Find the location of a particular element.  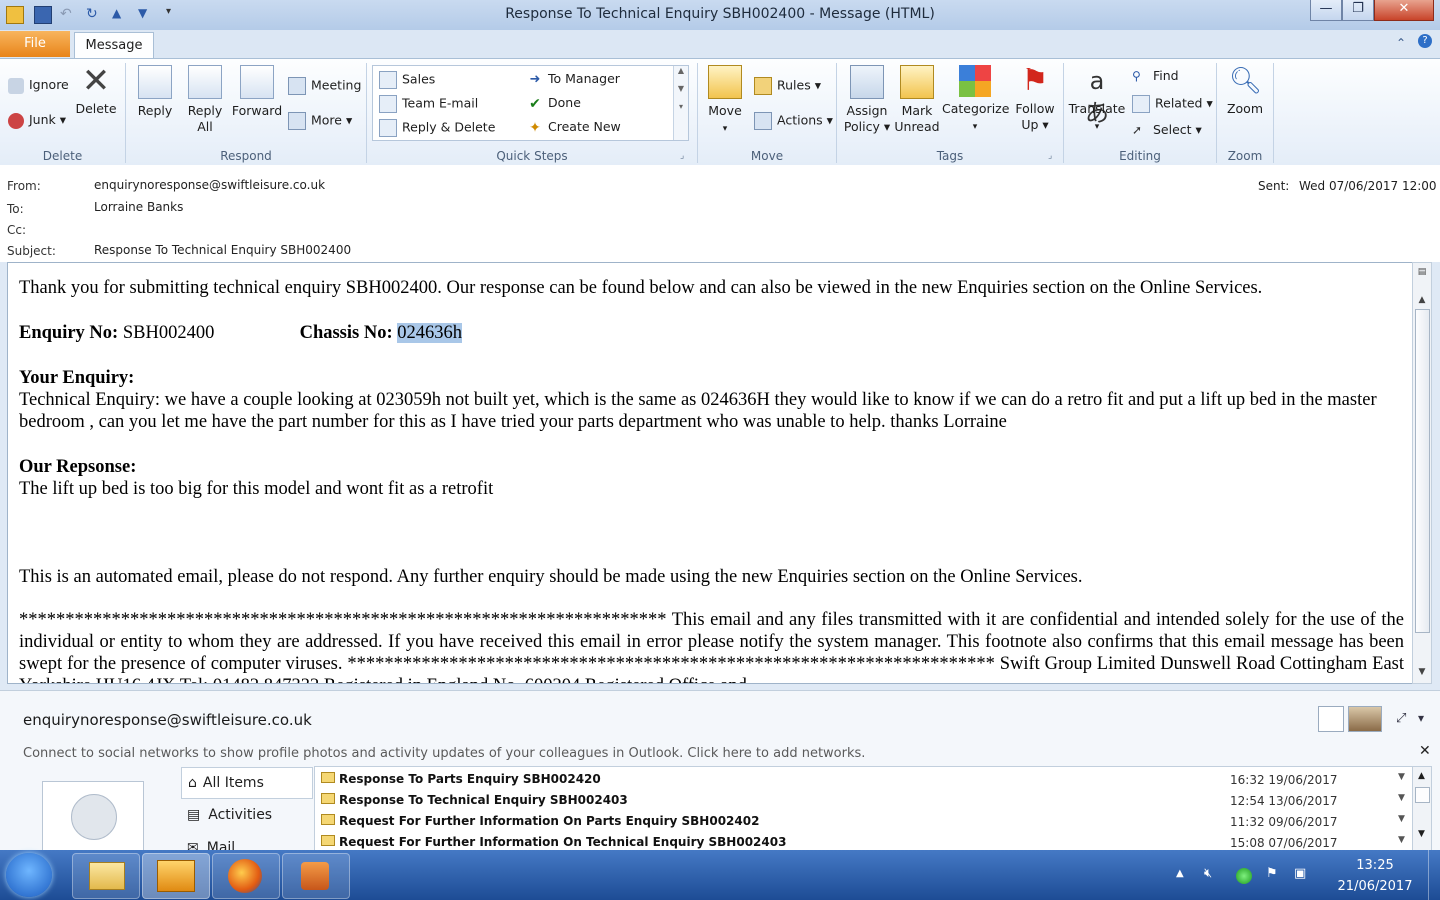

taskbar-app is located at coordinates (316, 876).